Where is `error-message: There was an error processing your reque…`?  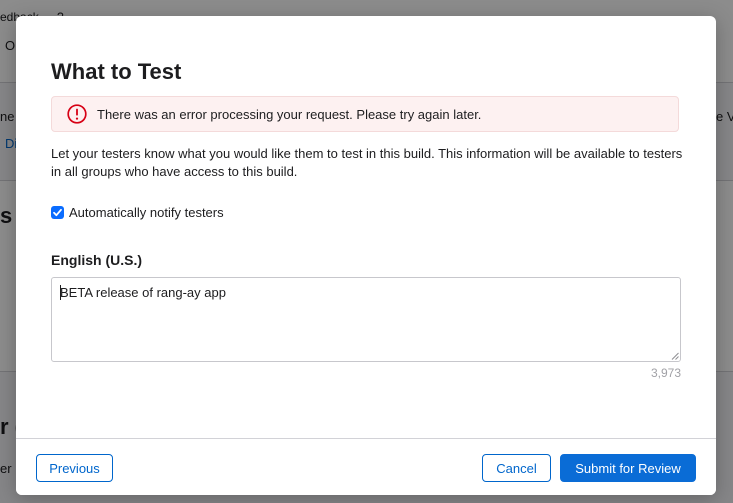
error-message: There was an error processing your reque… is located at coordinates (289, 114).